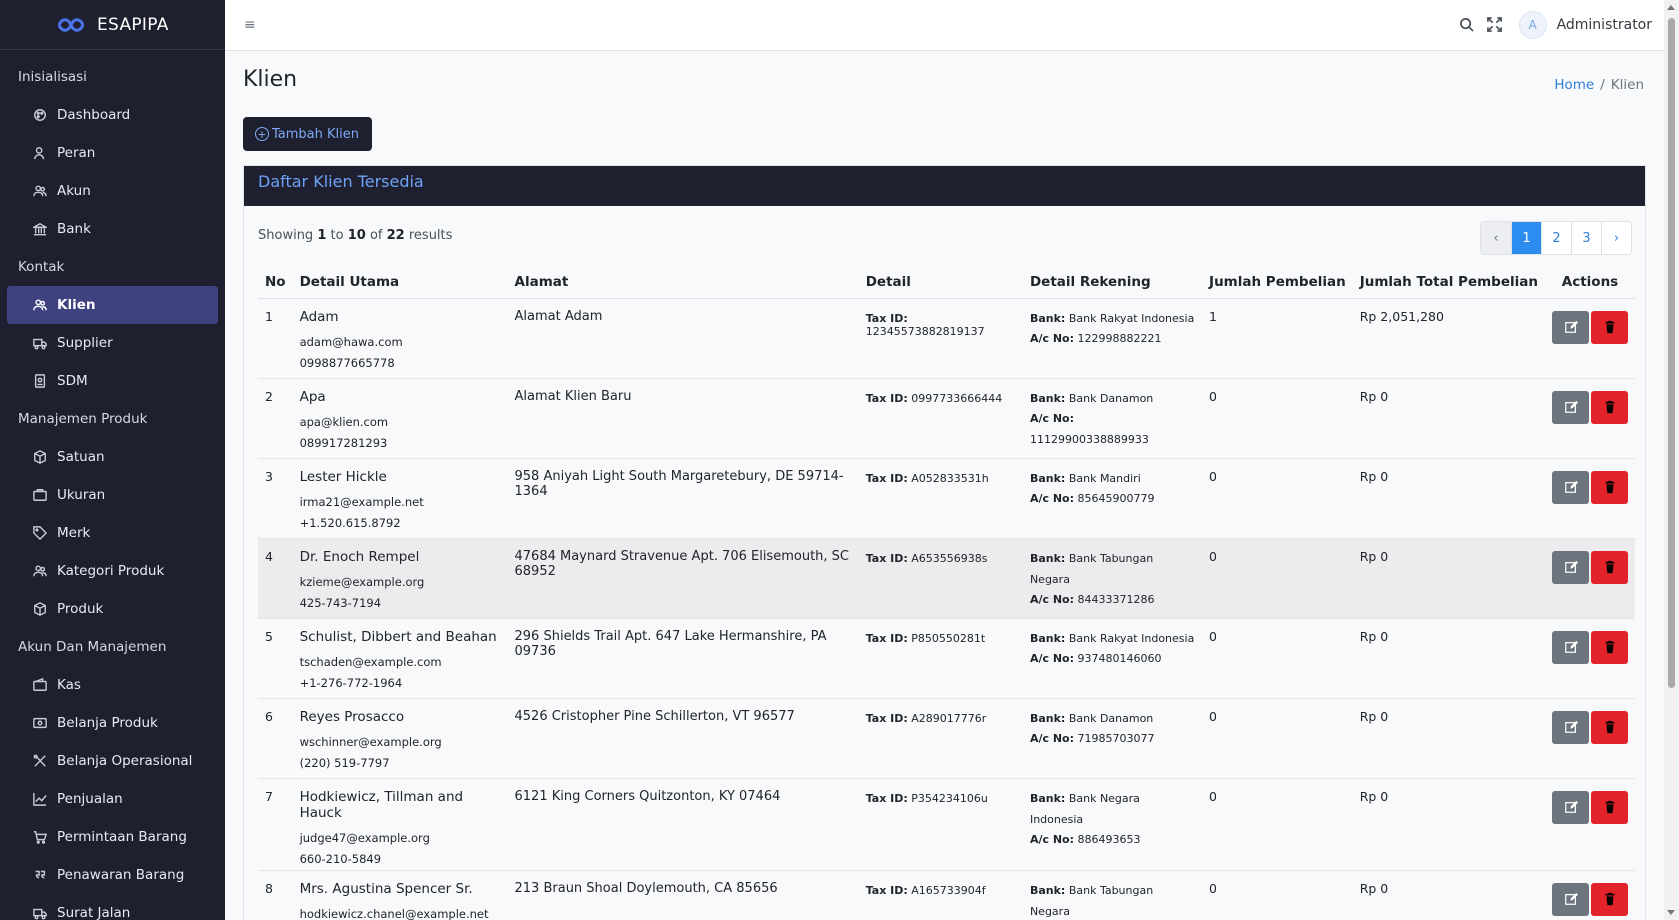 This screenshot has width=1679, height=920. What do you see at coordinates (275, 658) in the screenshot?
I see `cell-no: 5` at bounding box center [275, 658].